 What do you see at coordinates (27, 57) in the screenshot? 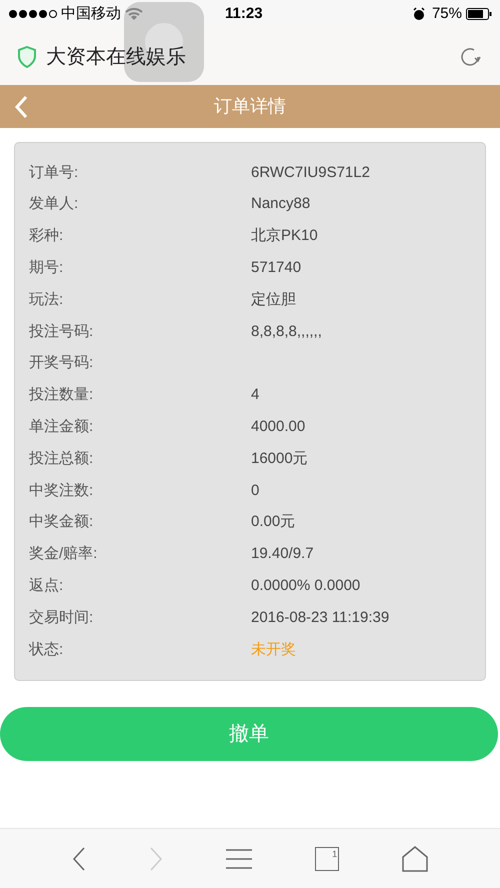
I see `shield-icon` at bounding box center [27, 57].